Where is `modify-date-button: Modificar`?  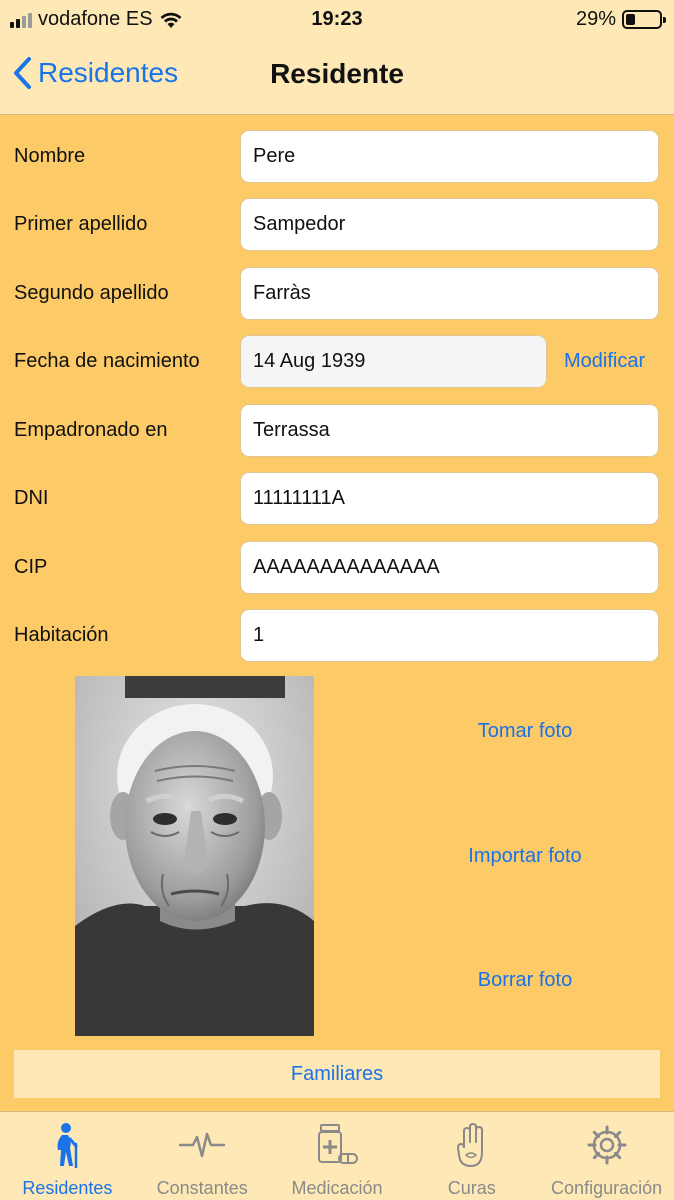 modify-date-button: Modificar is located at coordinates (604, 361).